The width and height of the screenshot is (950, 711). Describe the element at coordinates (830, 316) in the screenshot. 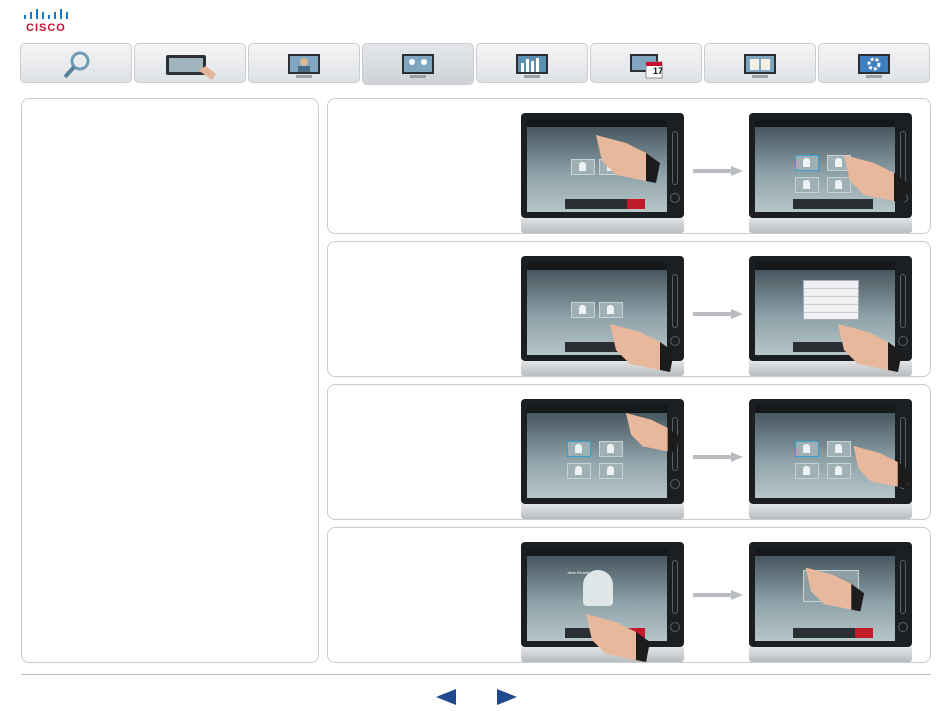

I see `step-2-after-screen` at that location.